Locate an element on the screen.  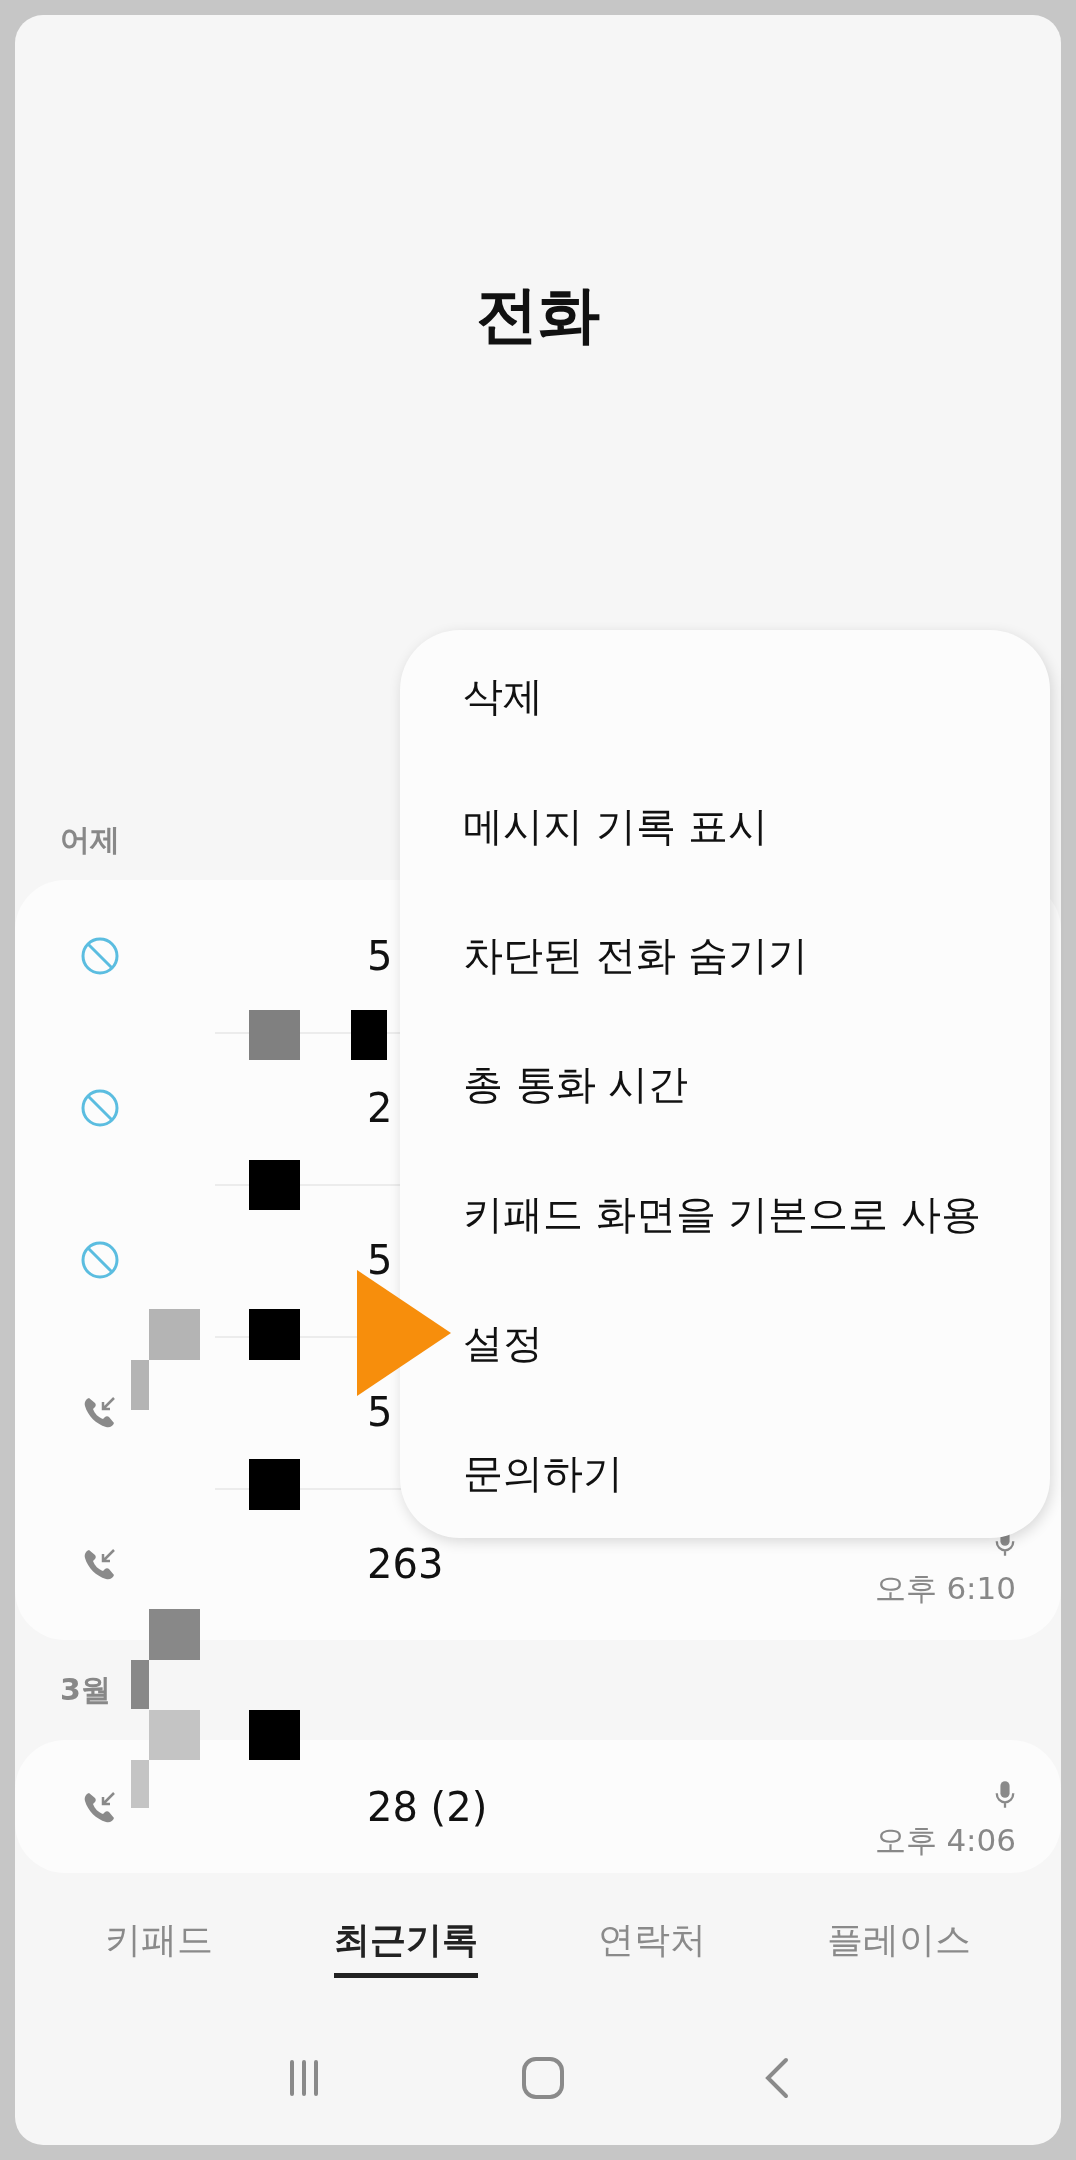
home-icon is located at coordinates (543, 2078).